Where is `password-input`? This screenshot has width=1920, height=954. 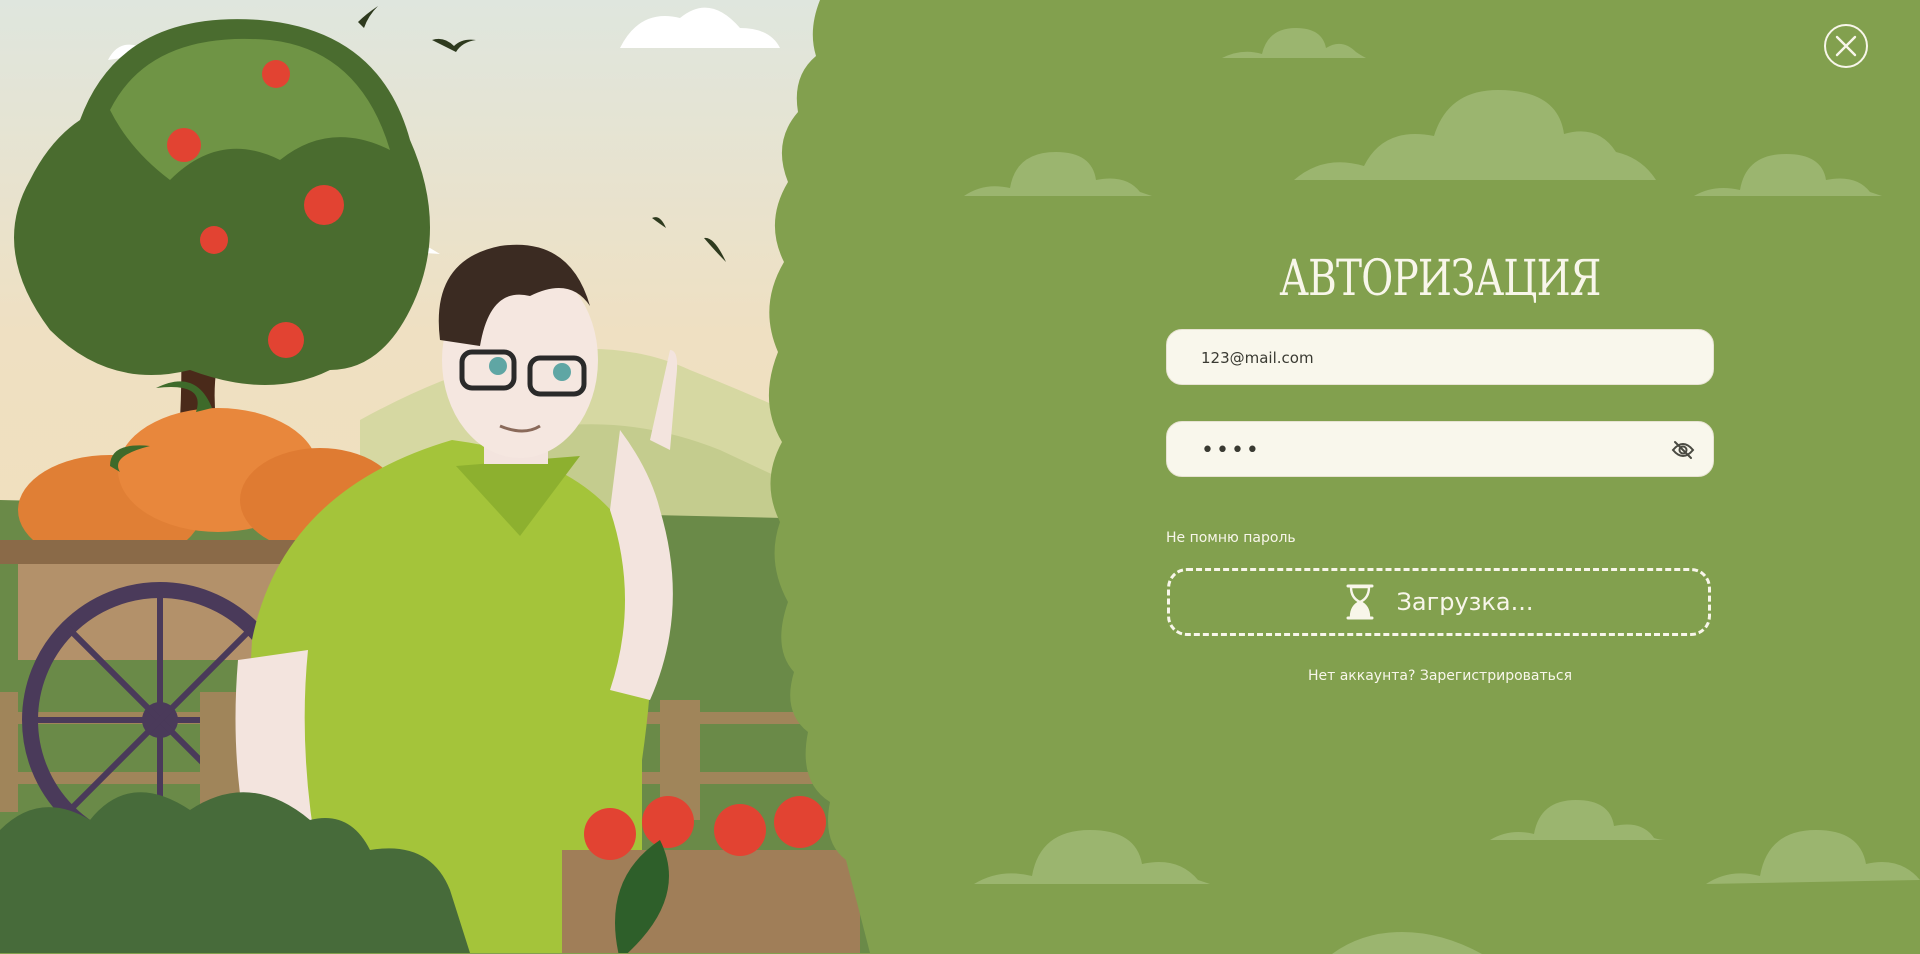
password-input is located at coordinates (1421, 450).